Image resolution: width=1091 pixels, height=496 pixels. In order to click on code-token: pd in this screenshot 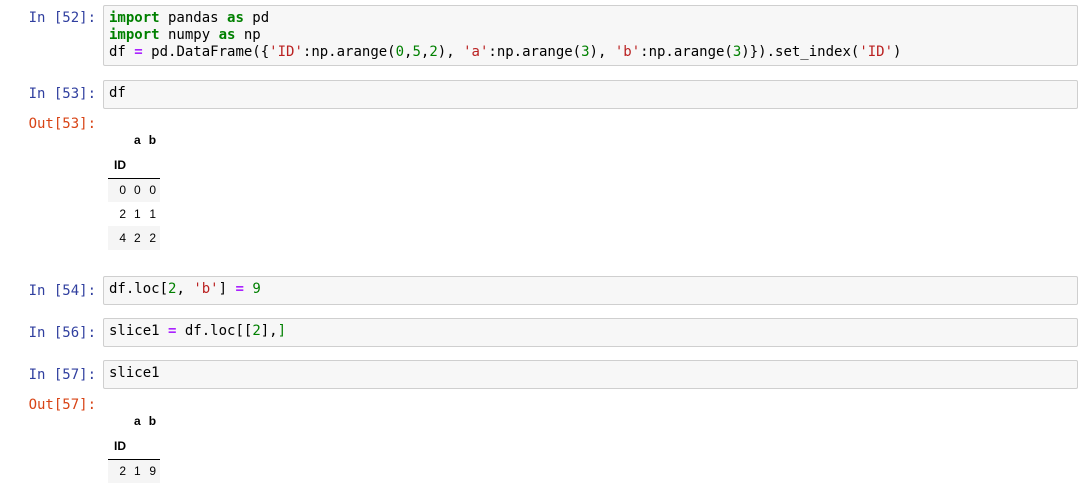, I will do `click(256, 18)`.